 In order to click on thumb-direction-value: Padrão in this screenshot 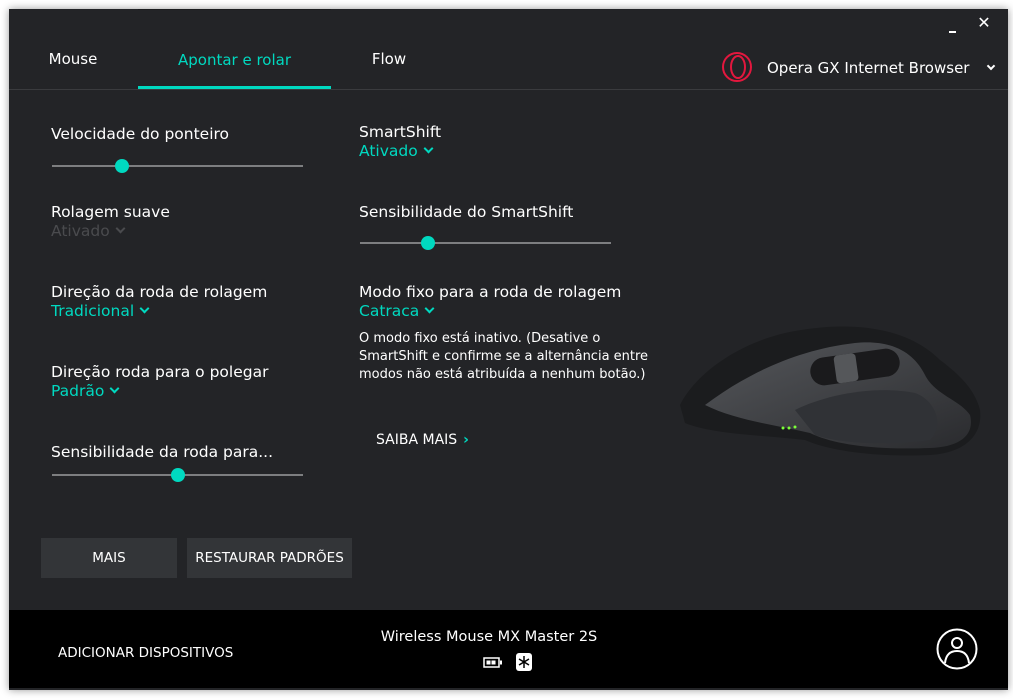, I will do `click(78, 391)`.